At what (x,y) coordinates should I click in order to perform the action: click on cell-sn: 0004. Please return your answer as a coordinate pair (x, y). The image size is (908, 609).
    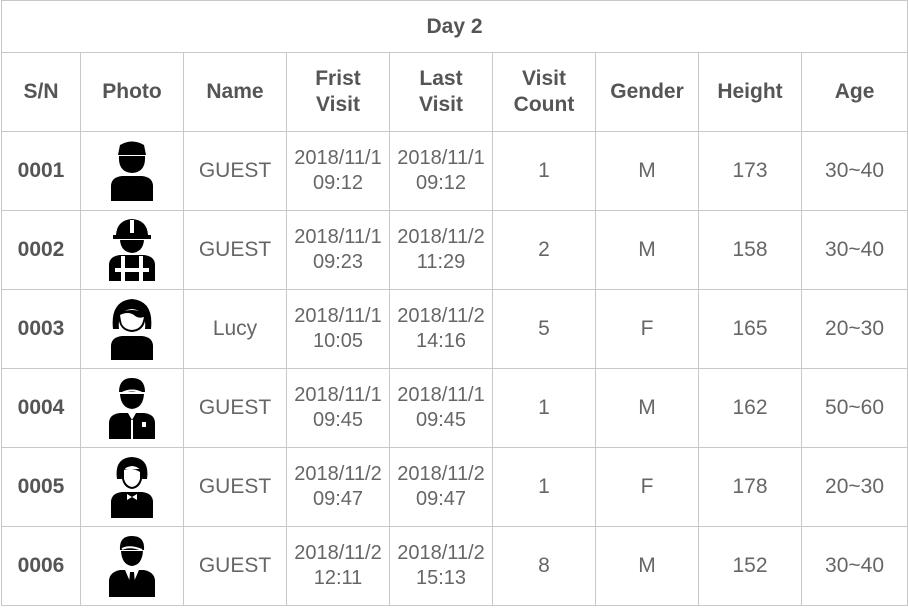
    Looking at the image, I should click on (41, 408).